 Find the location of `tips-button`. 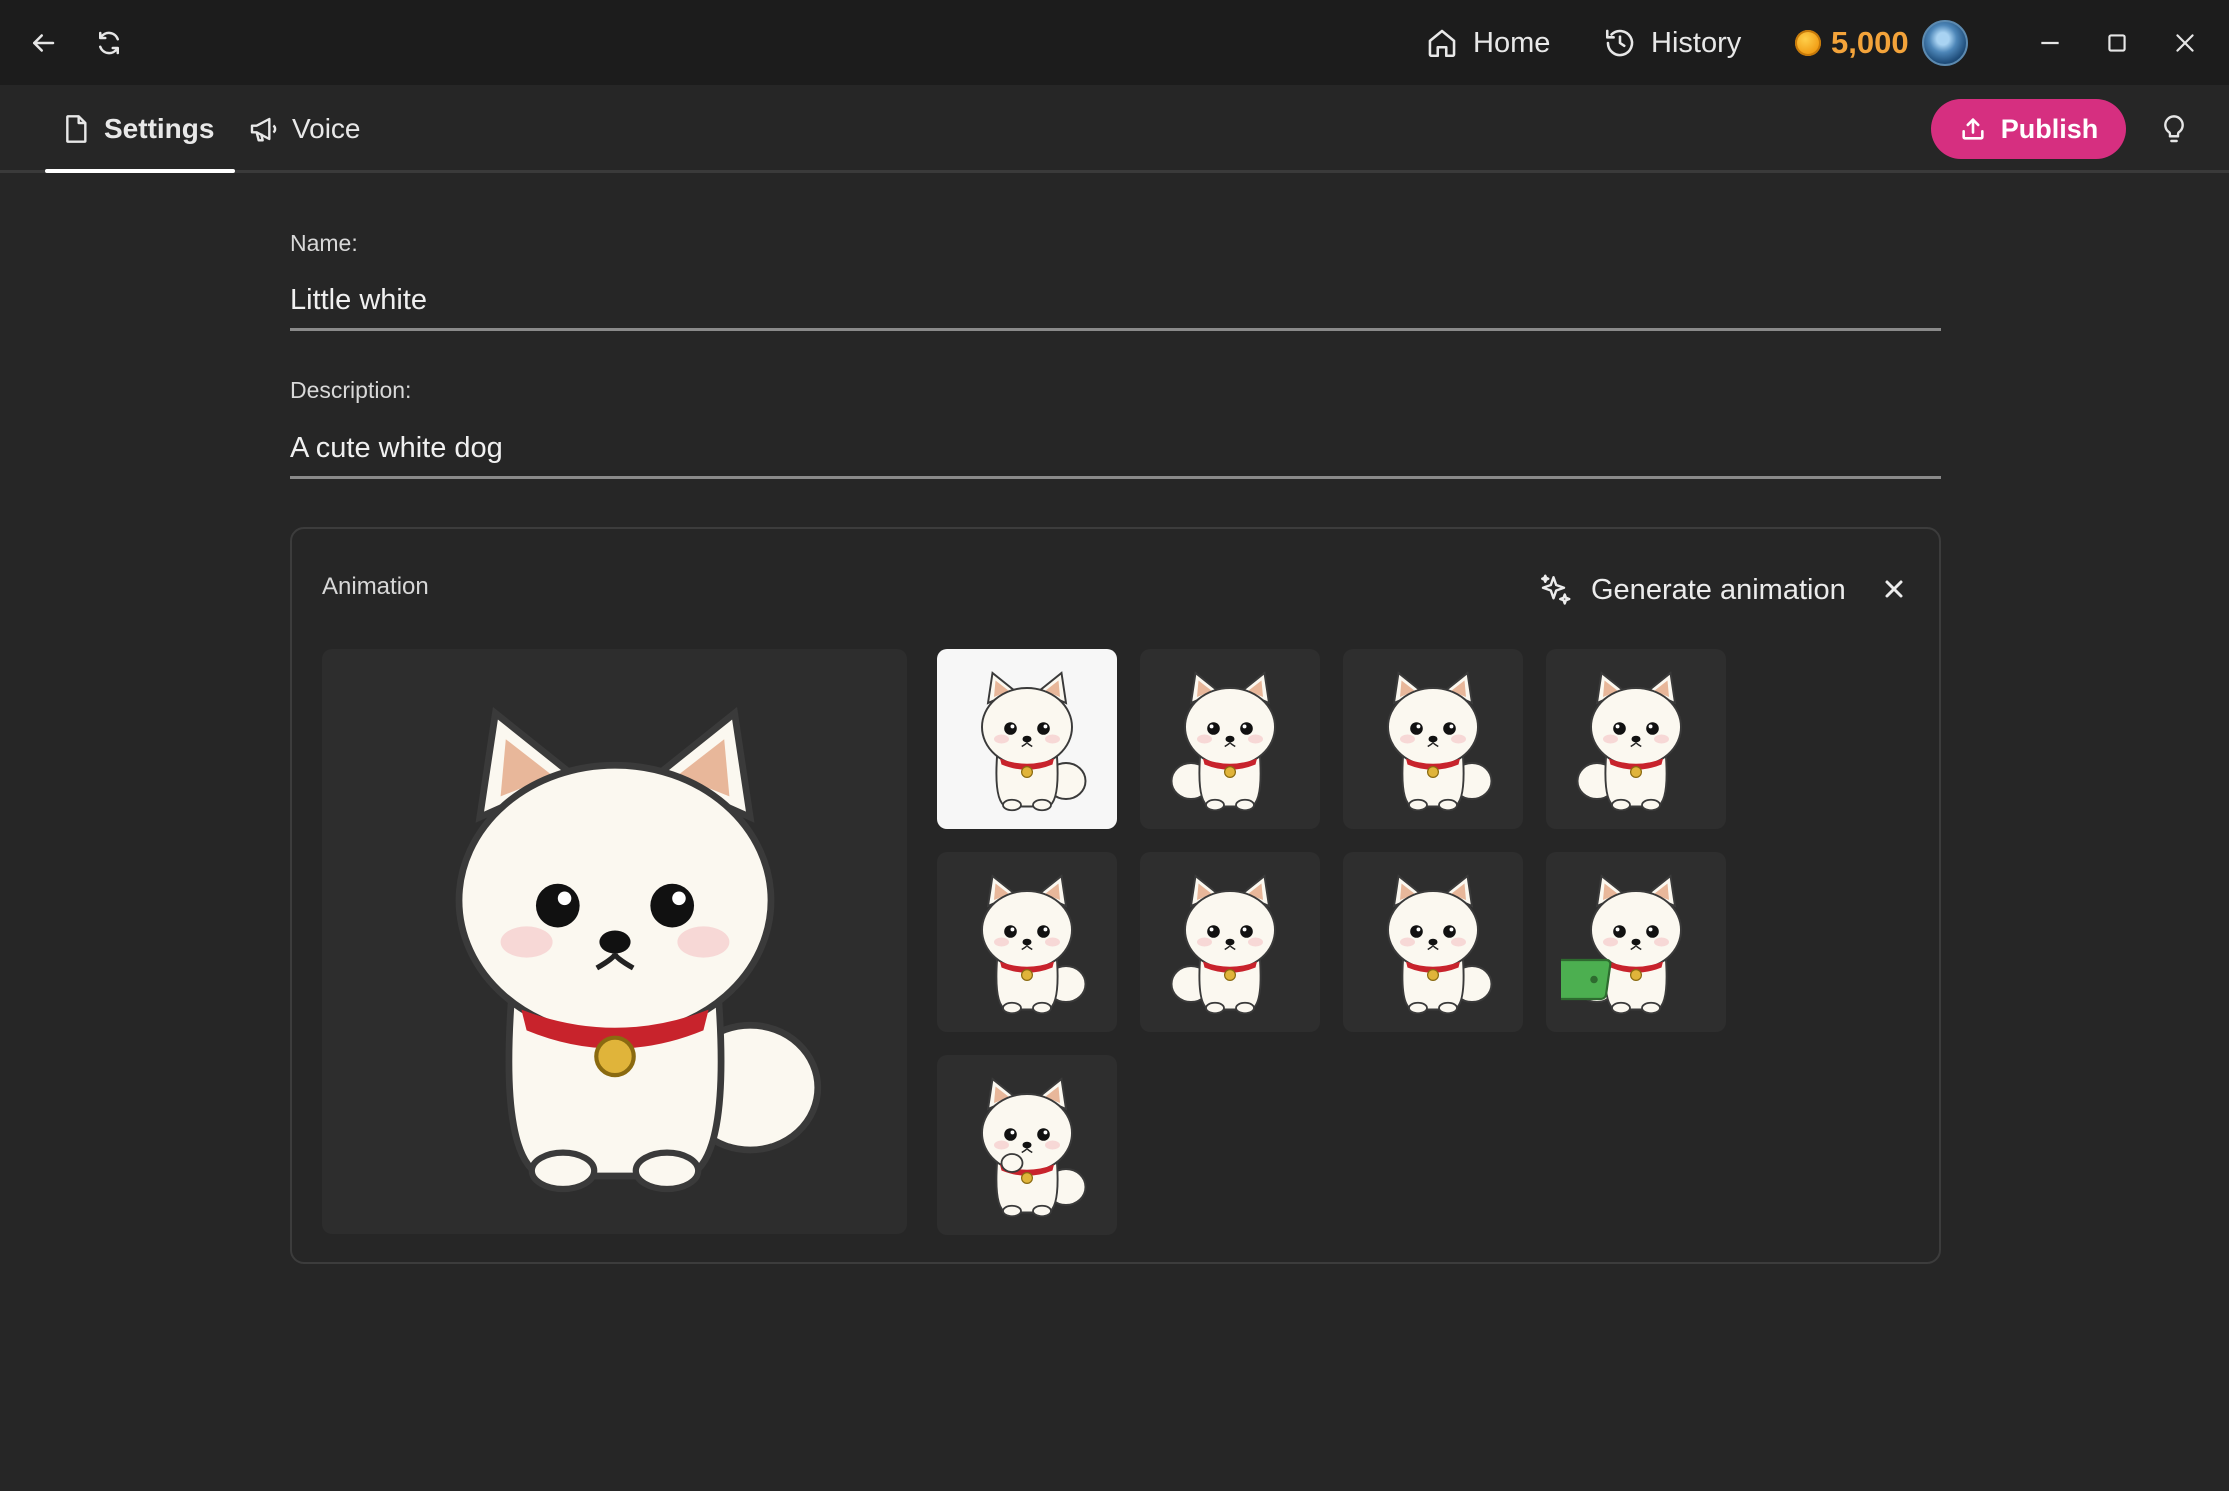

tips-button is located at coordinates (2174, 129).